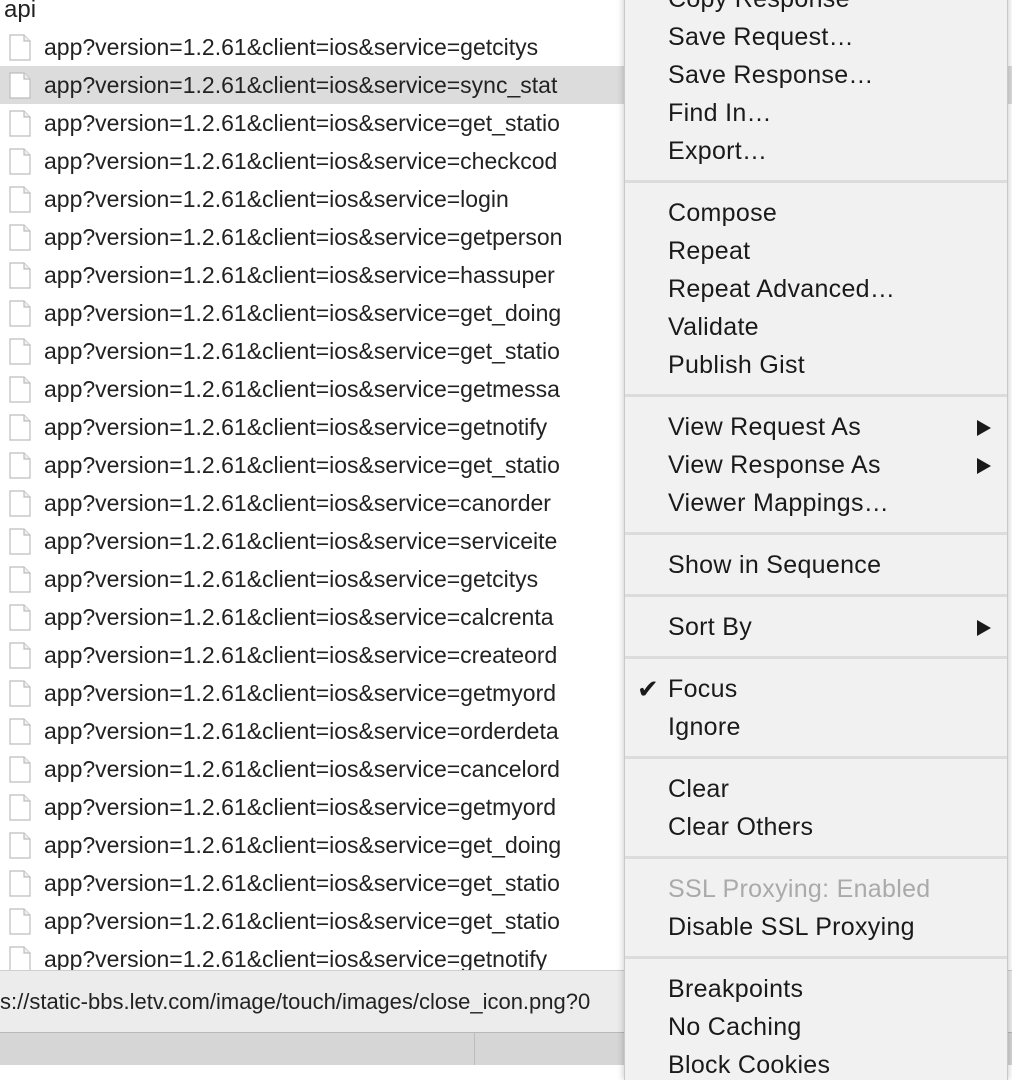 This screenshot has height=1080, width=1012. What do you see at coordinates (816, 1027) in the screenshot?
I see `menu-item-no-caching: No Caching` at bounding box center [816, 1027].